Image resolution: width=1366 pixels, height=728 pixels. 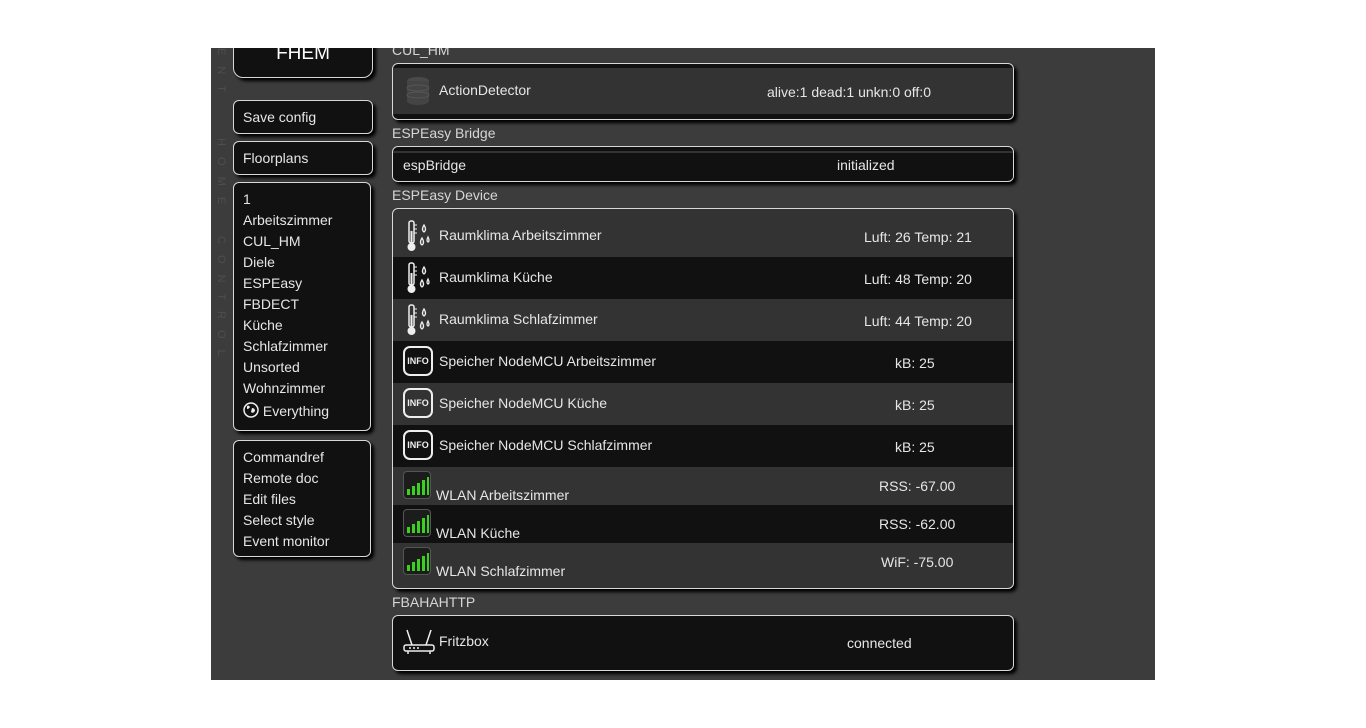 I want to click on device-name-speicher-arbeitszimmer: Speicher NodeMCU Arbeitszimmer, so click(x=547, y=361).